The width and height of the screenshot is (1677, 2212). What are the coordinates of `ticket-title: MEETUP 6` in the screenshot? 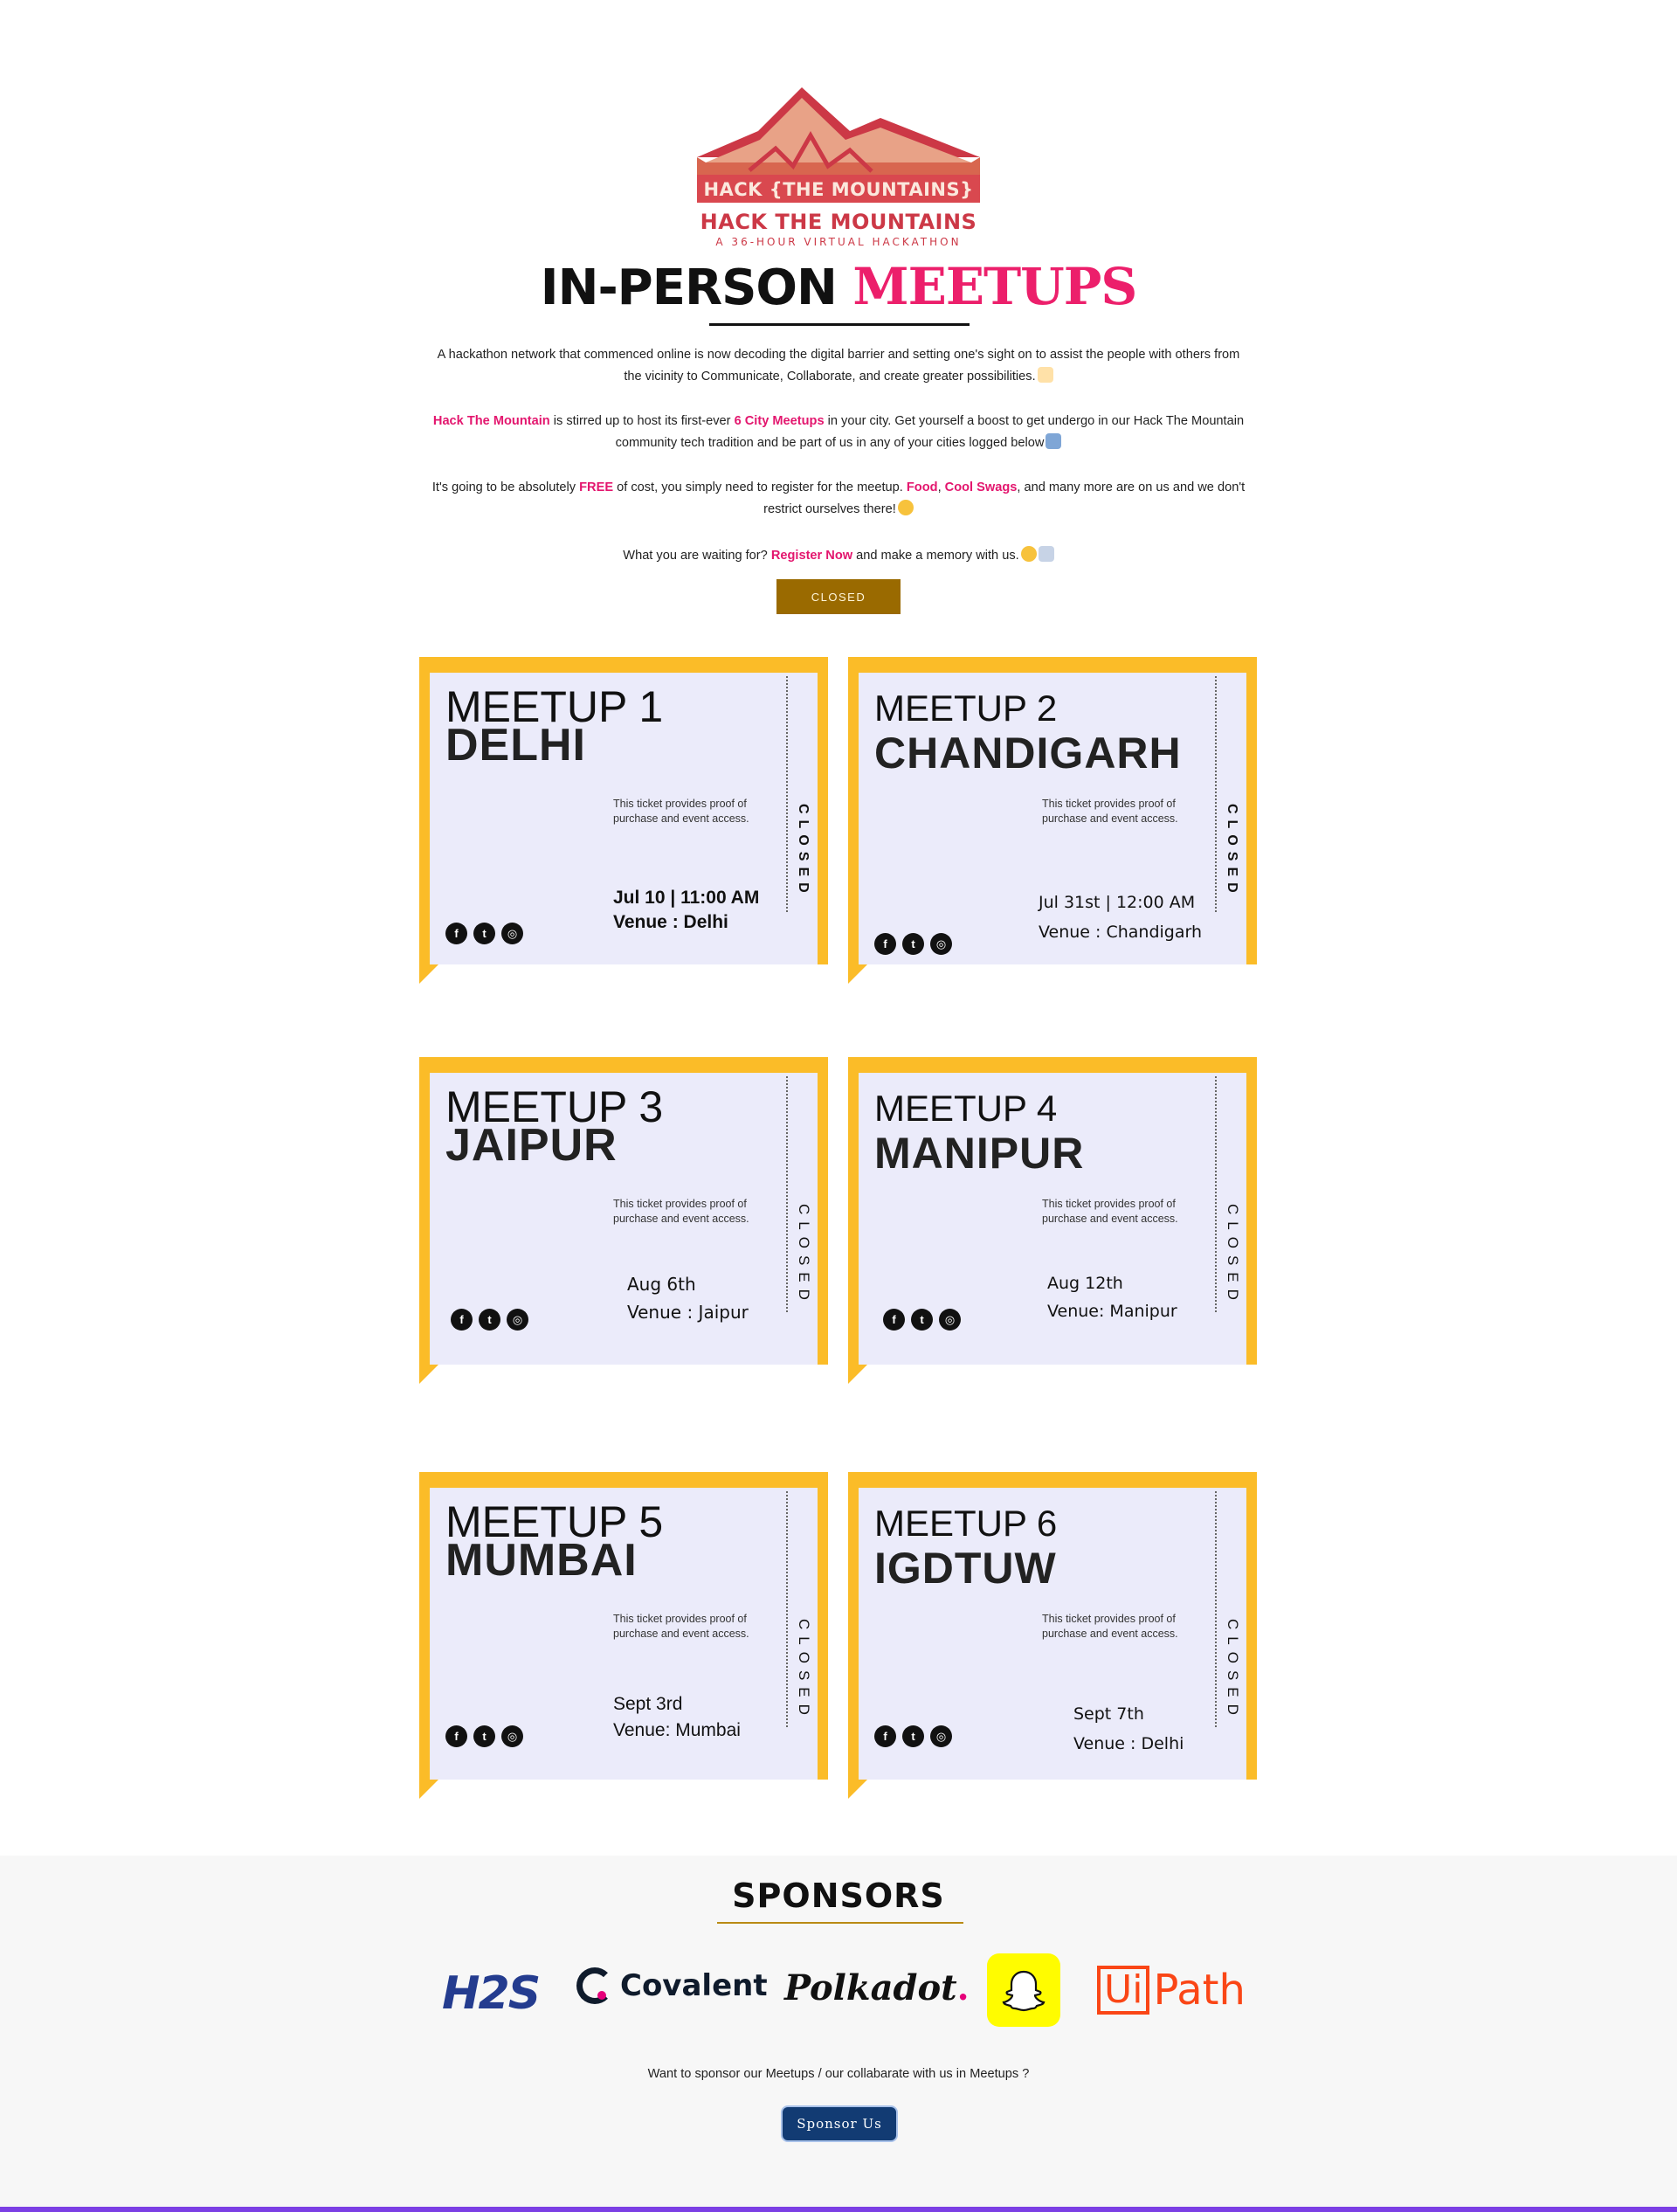 It's located at (966, 1523).